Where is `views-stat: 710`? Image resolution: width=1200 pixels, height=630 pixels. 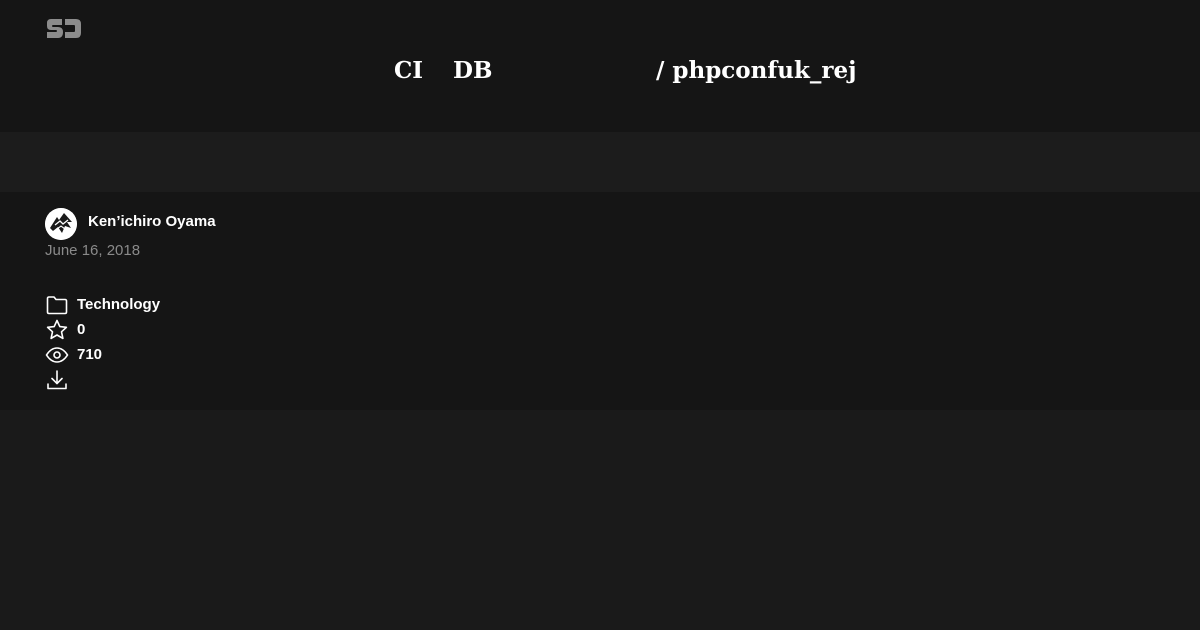 views-stat: 710 is located at coordinates (73, 355).